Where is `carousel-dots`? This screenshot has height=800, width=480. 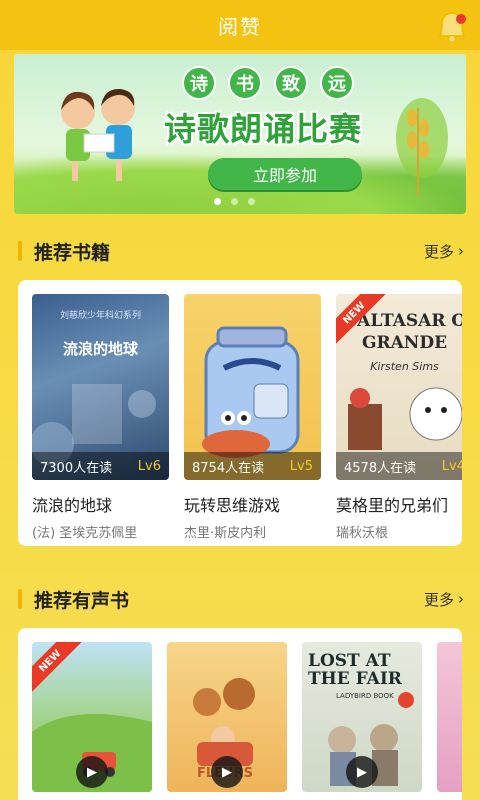
carousel-dots is located at coordinates (234, 201).